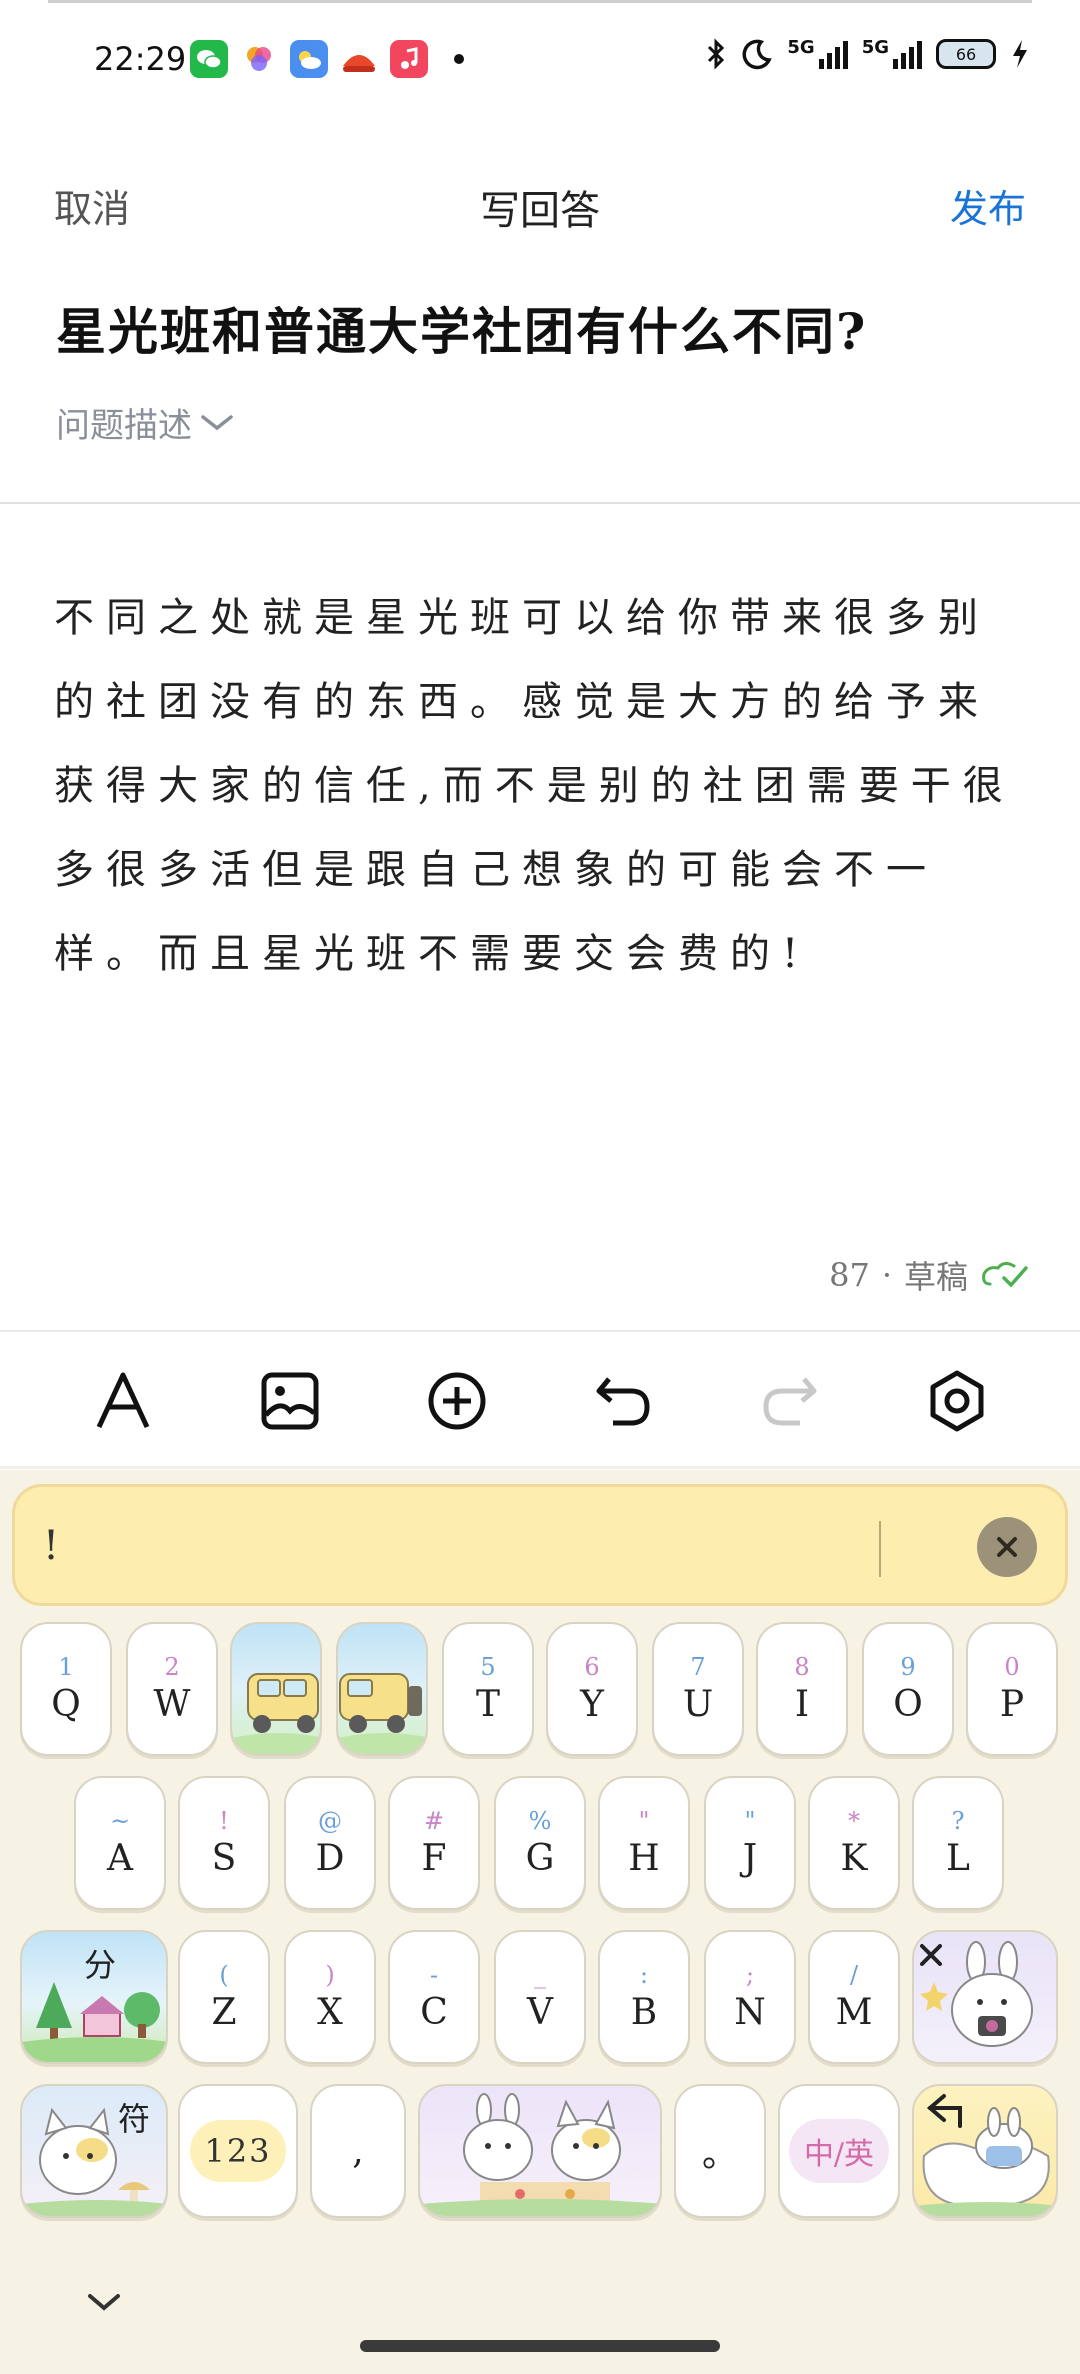  I want to click on key-j: " J, so click(750, 1843).